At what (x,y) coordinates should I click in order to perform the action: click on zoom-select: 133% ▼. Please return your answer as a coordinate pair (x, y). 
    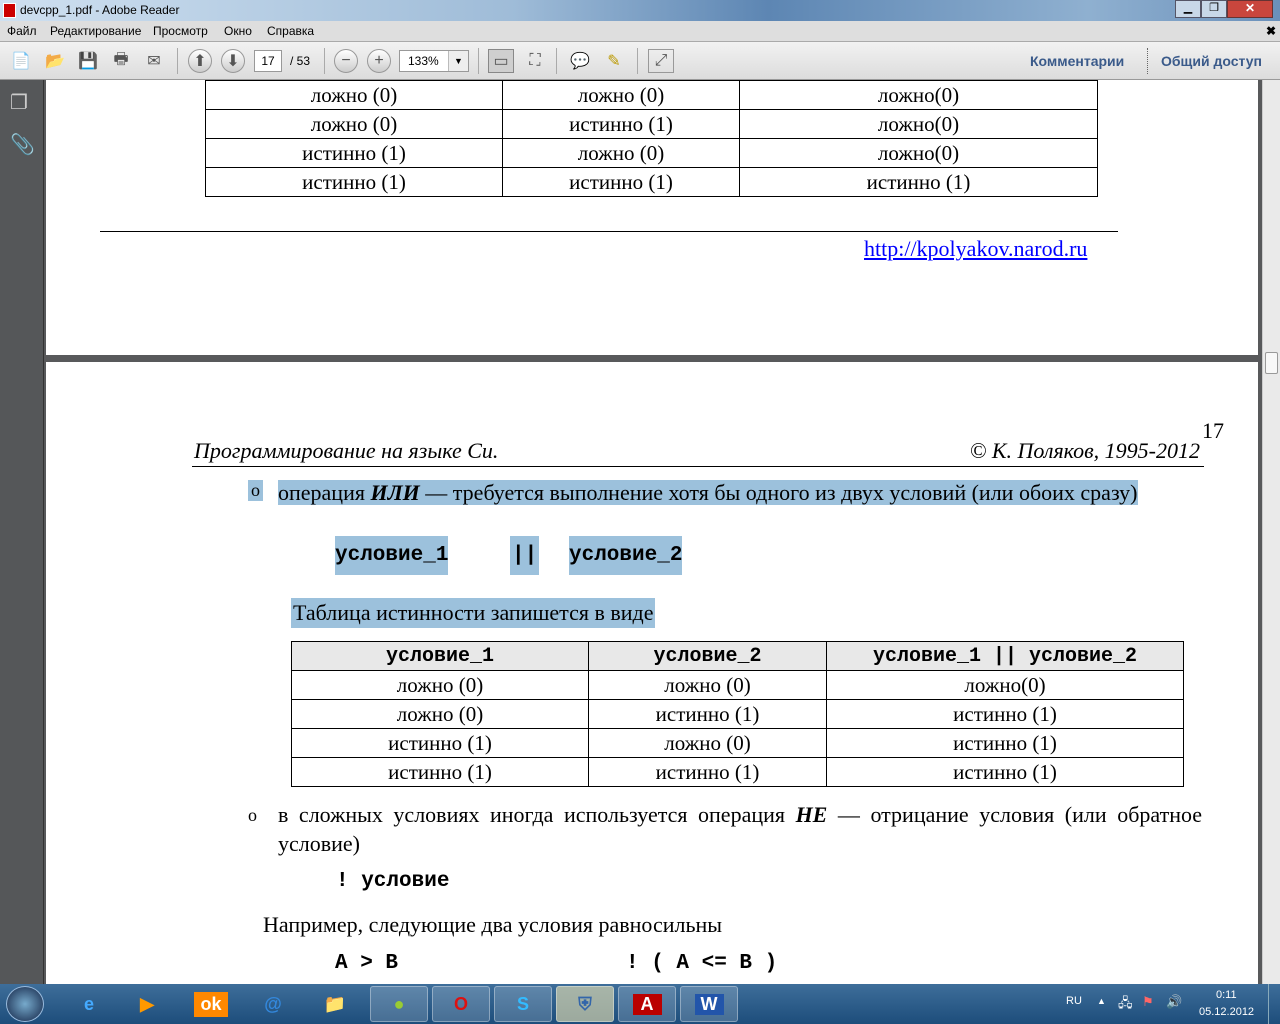
    Looking at the image, I should click on (434, 61).